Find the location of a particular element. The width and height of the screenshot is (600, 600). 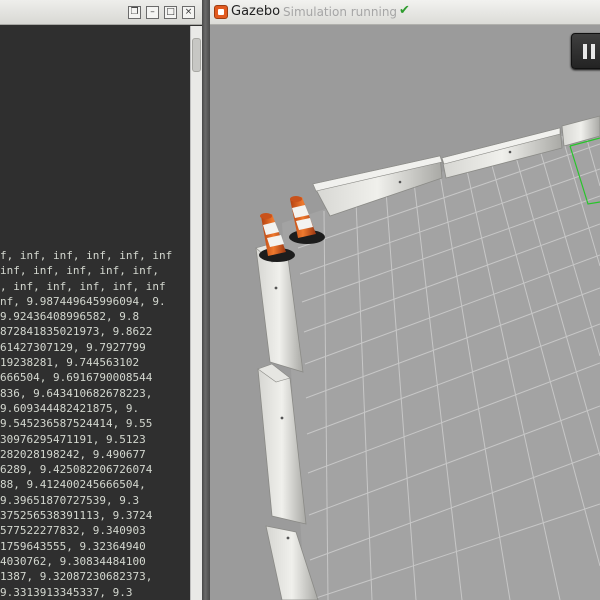

terminal-line: 9.3313913345337, 9.3 is located at coordinates (66, 592).